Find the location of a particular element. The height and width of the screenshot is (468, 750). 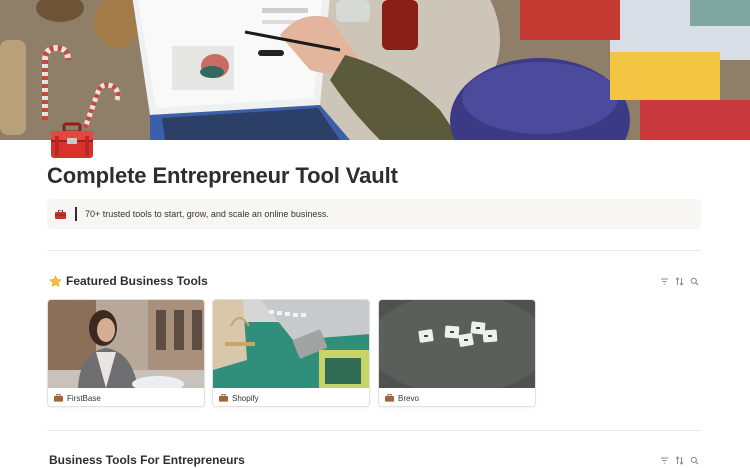

shopping-bag-desk-photo is located at coordinates (291, 344).